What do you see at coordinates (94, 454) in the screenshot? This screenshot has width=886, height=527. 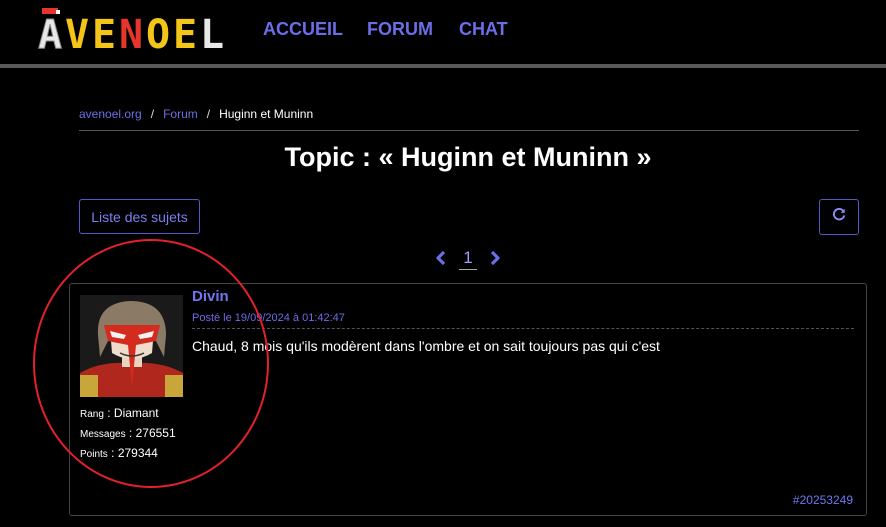 I see `points-label: Points` at bounding box center [94, 454].